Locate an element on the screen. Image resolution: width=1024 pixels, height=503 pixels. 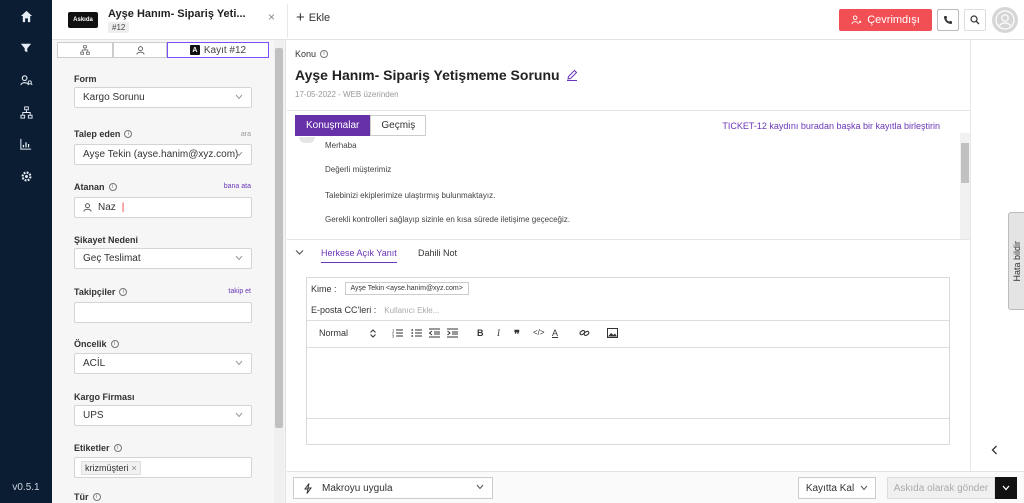
link-icon is located at coordinates (584, 333).